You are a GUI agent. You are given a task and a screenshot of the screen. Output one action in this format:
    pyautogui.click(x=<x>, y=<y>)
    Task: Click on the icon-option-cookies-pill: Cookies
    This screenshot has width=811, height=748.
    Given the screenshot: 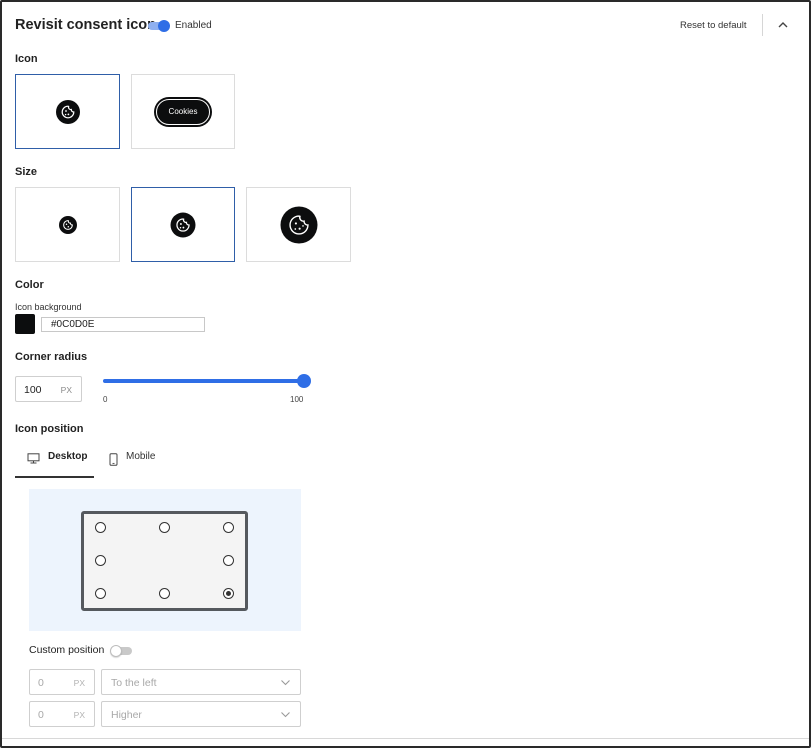 What is the action you would take?
    pyautogui.click(x=183, y=111)
    